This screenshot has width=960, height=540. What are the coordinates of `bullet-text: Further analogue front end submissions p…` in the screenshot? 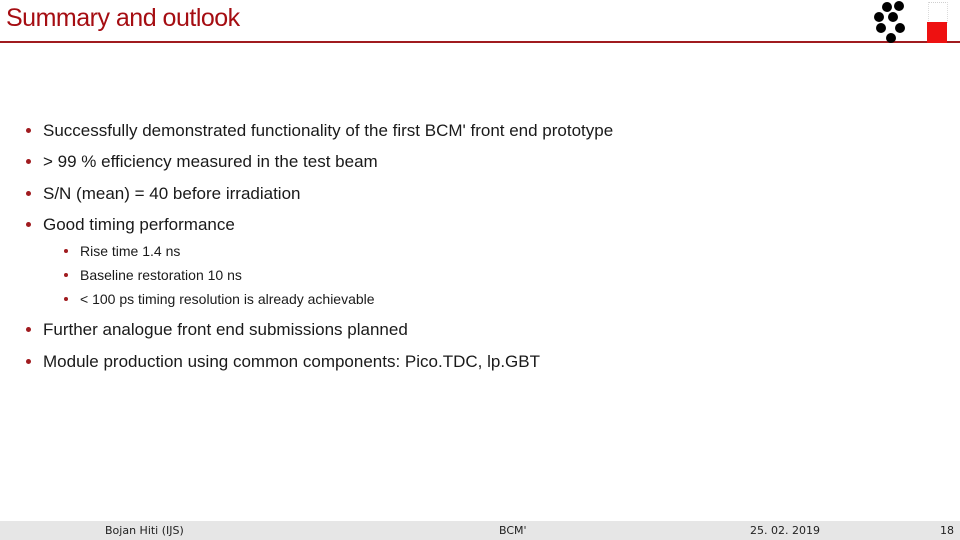 It's located at (225, 329).